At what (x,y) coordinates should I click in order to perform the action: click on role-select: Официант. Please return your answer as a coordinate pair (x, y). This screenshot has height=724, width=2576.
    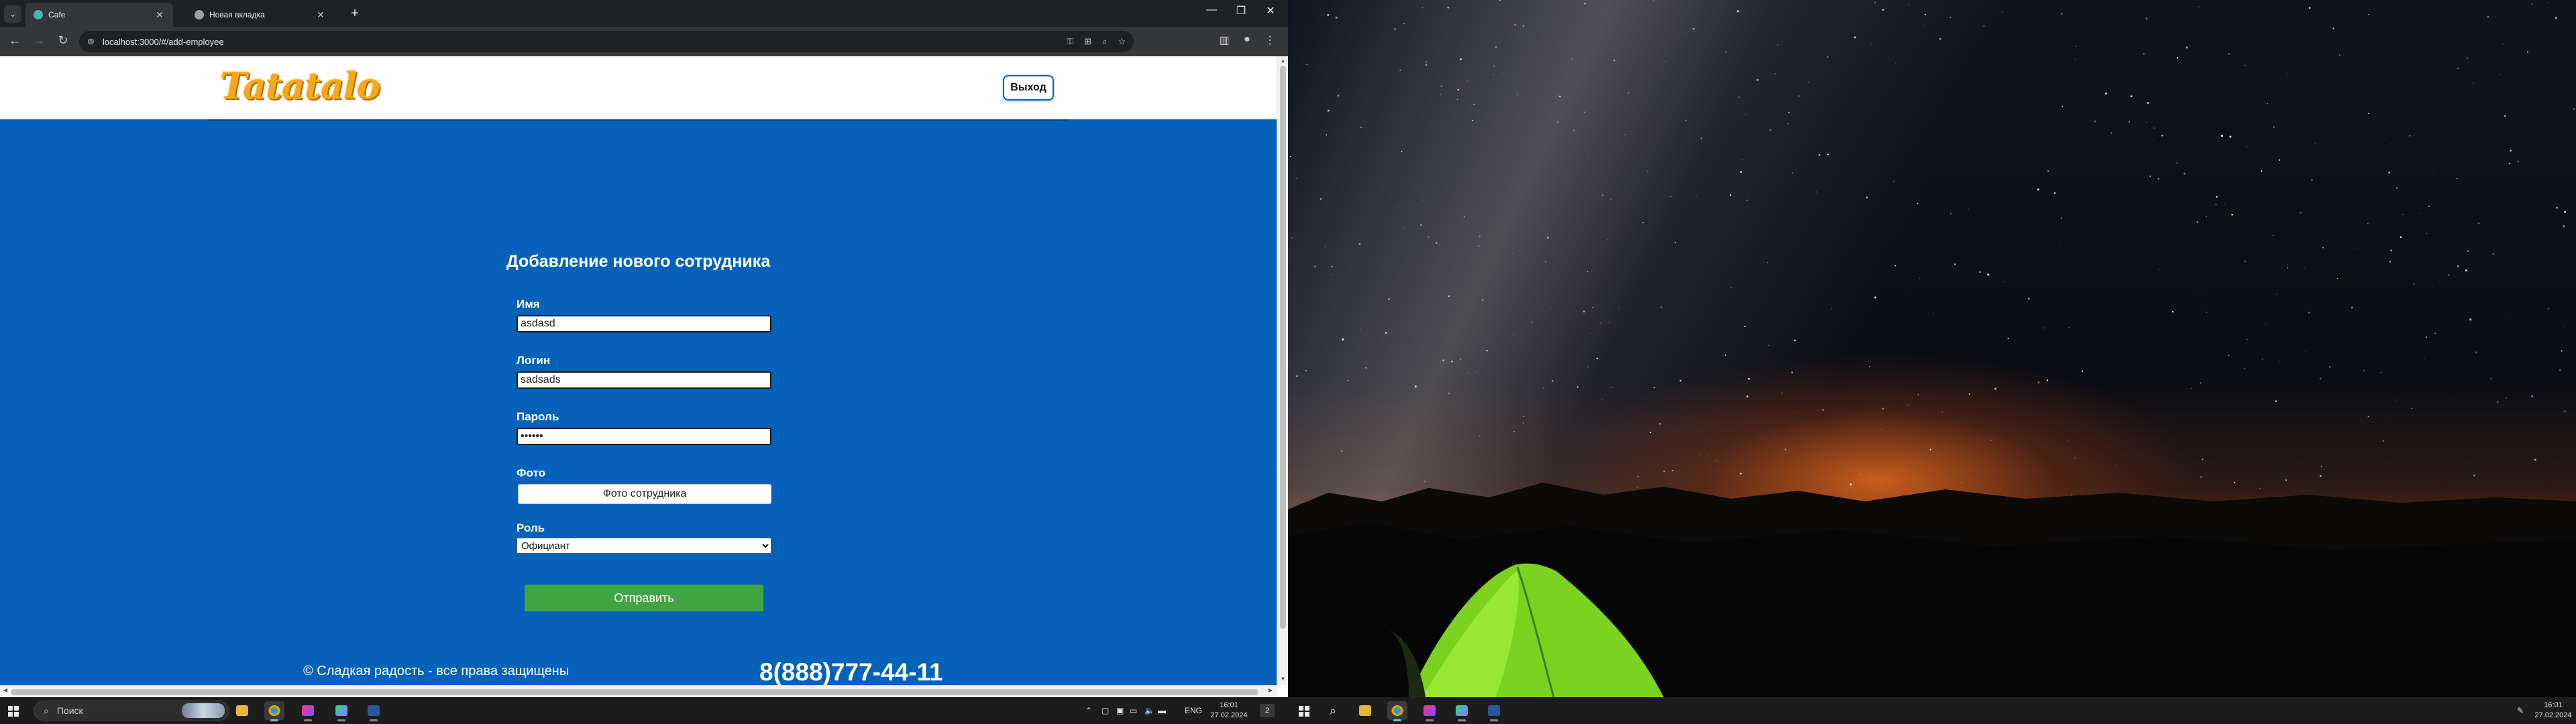
    Looking at the image, I should click on (644, 546).